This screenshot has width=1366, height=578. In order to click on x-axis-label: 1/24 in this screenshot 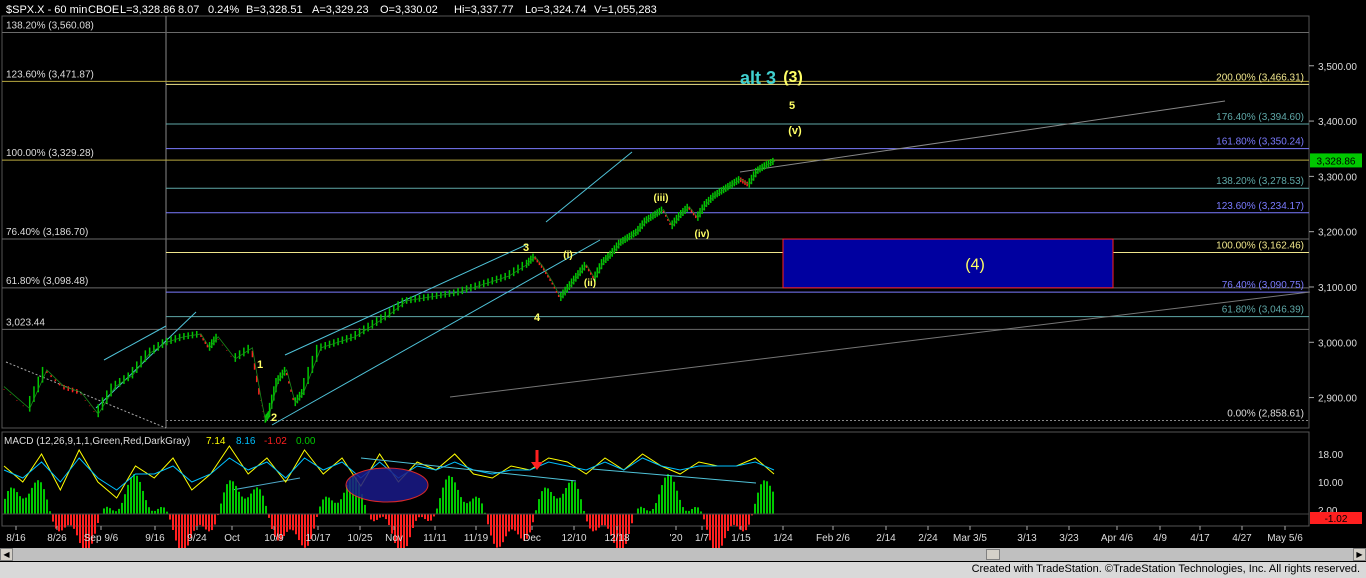, I will do `click(783, 538)`.